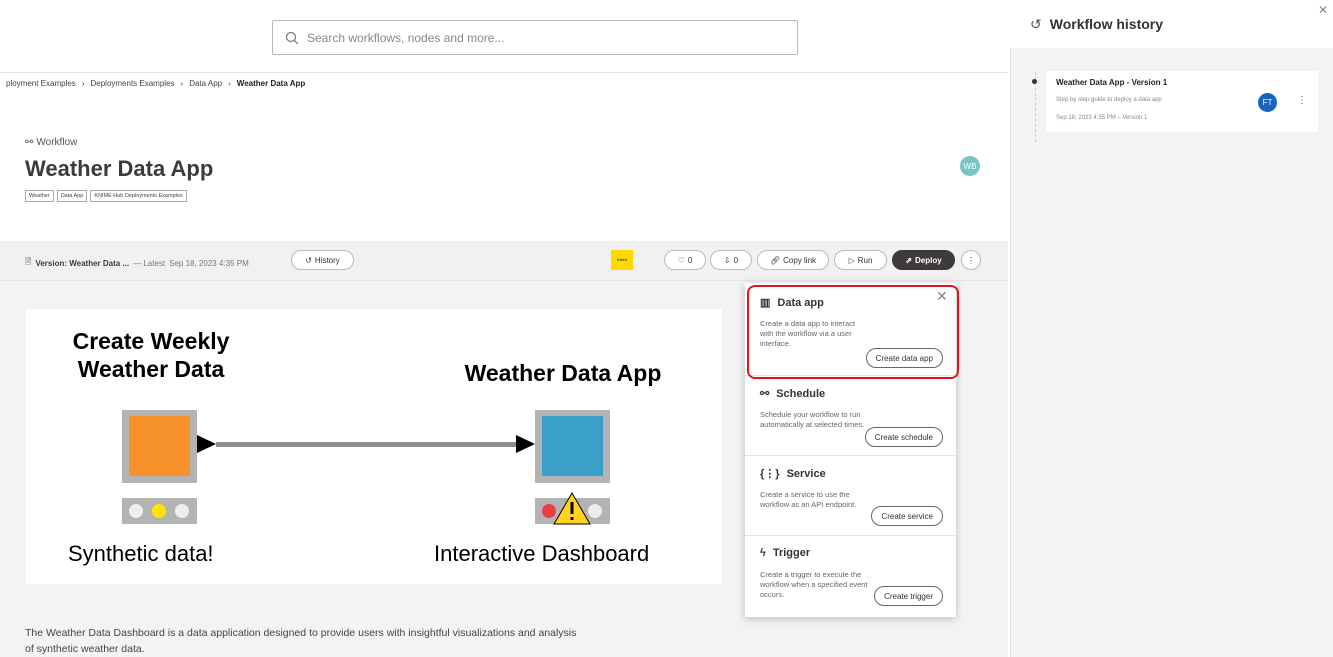 The image size is (1333, 657). I want to click on deploy-option-header: ϟ Trigger, so click(785, 553).